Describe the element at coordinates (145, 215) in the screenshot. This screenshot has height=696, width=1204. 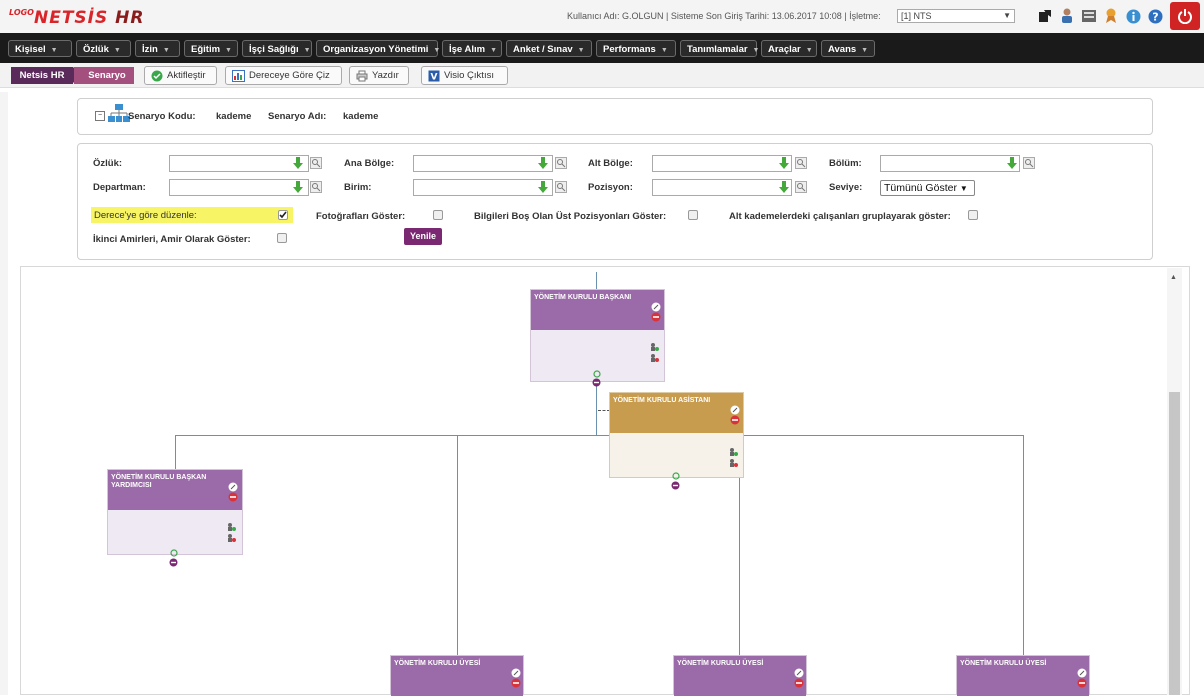
I see `derece-label: Derece'ye göre düzenle:` at that location.